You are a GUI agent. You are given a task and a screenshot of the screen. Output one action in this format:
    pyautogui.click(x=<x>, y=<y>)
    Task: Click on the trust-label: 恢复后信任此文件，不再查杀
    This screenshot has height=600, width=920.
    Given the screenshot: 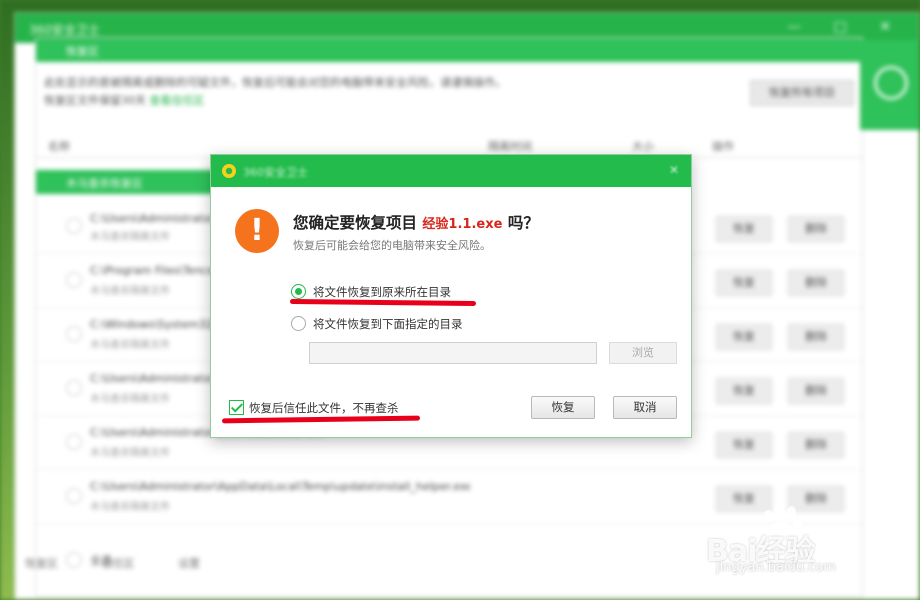 What is the action you would take?
    pyautogui.click(x=324, y=408)
    